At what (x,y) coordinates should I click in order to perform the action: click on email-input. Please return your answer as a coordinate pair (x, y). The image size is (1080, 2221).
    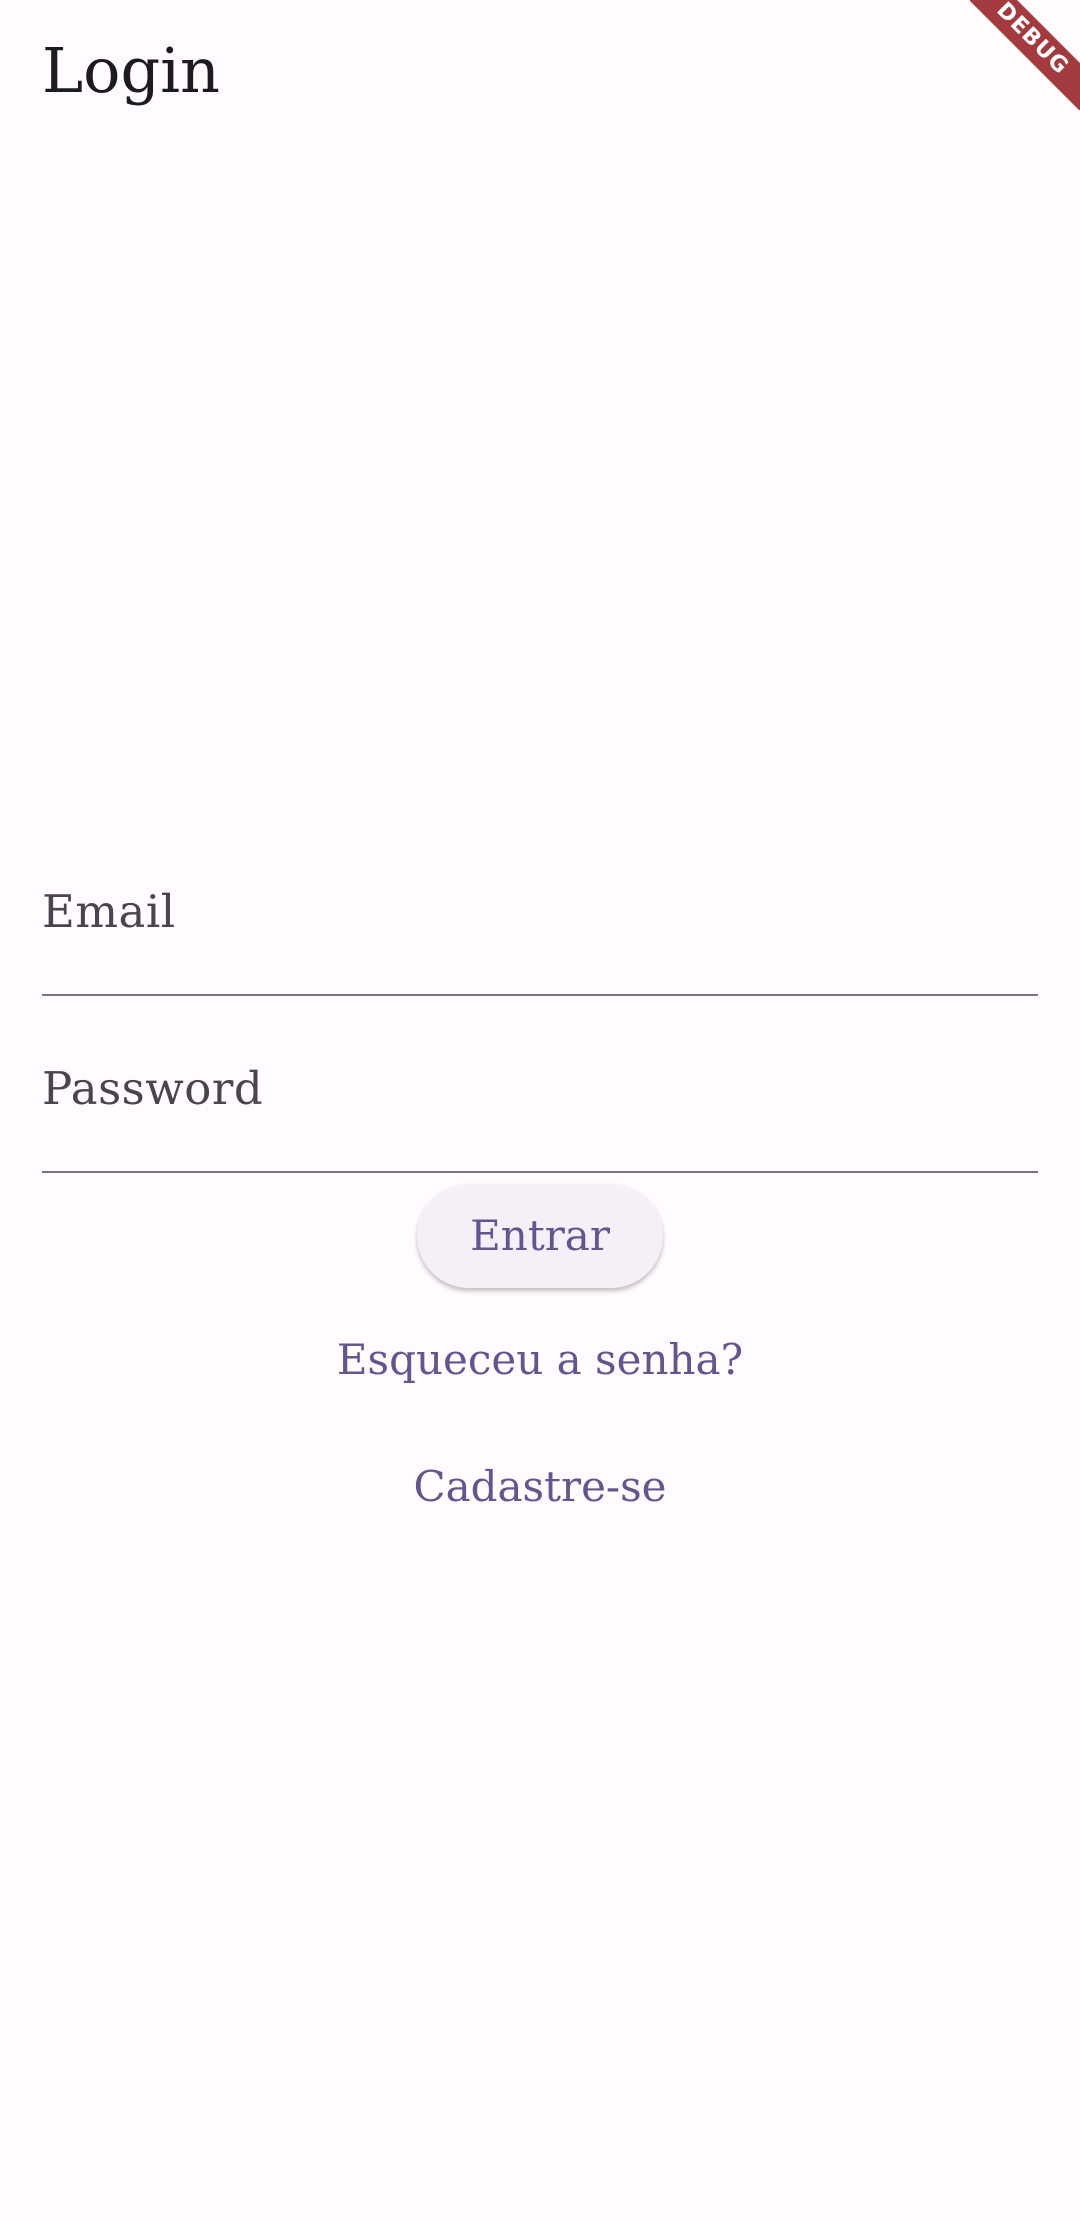
    Looking at the image, I should click on (540, 961).